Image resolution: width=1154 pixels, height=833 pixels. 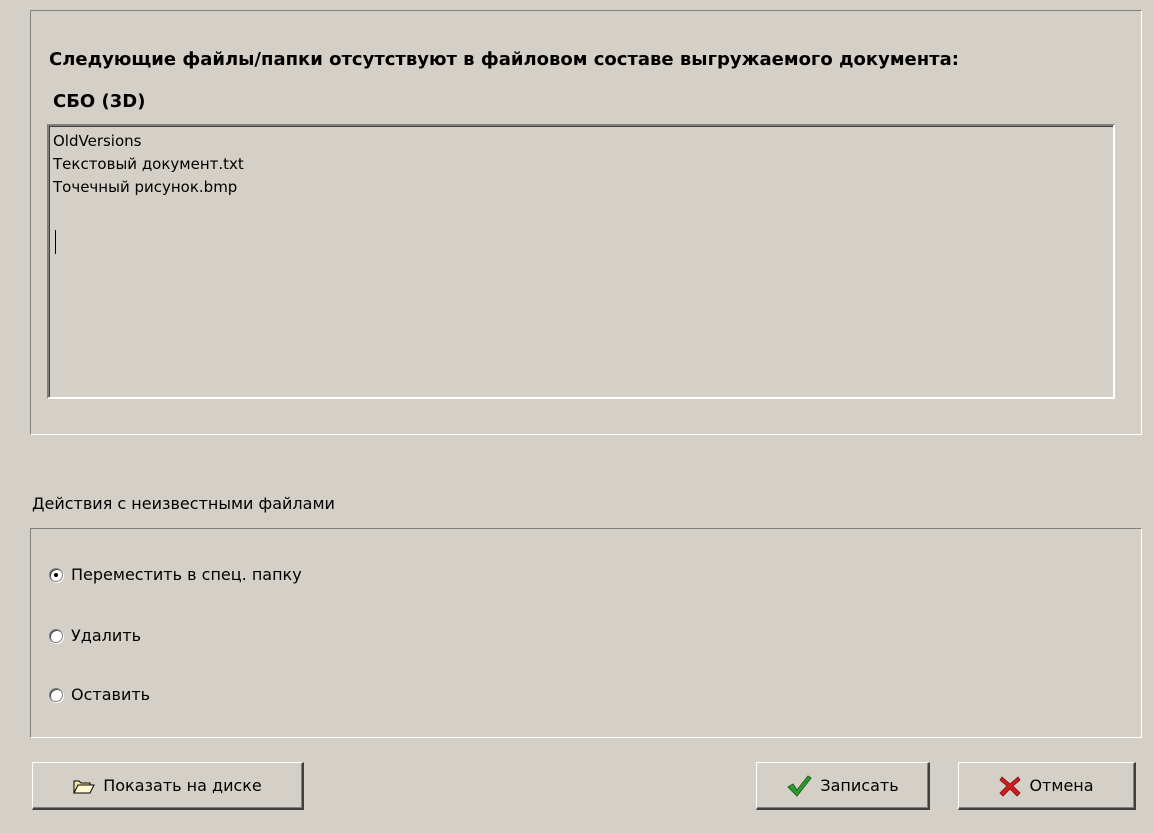 What do you see at coordinates (97, 141) in the screenshot?
I see `missing-file-line: OldVersions` at bounding box center [97, 141].